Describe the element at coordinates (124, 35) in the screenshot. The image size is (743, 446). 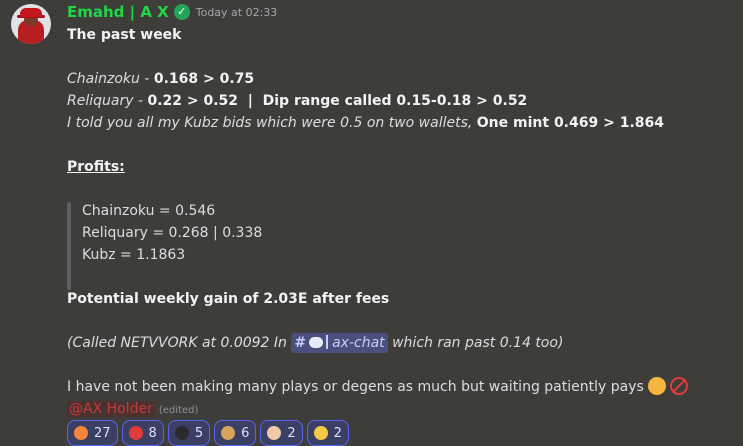
I see `message-title: The past week` at that location.